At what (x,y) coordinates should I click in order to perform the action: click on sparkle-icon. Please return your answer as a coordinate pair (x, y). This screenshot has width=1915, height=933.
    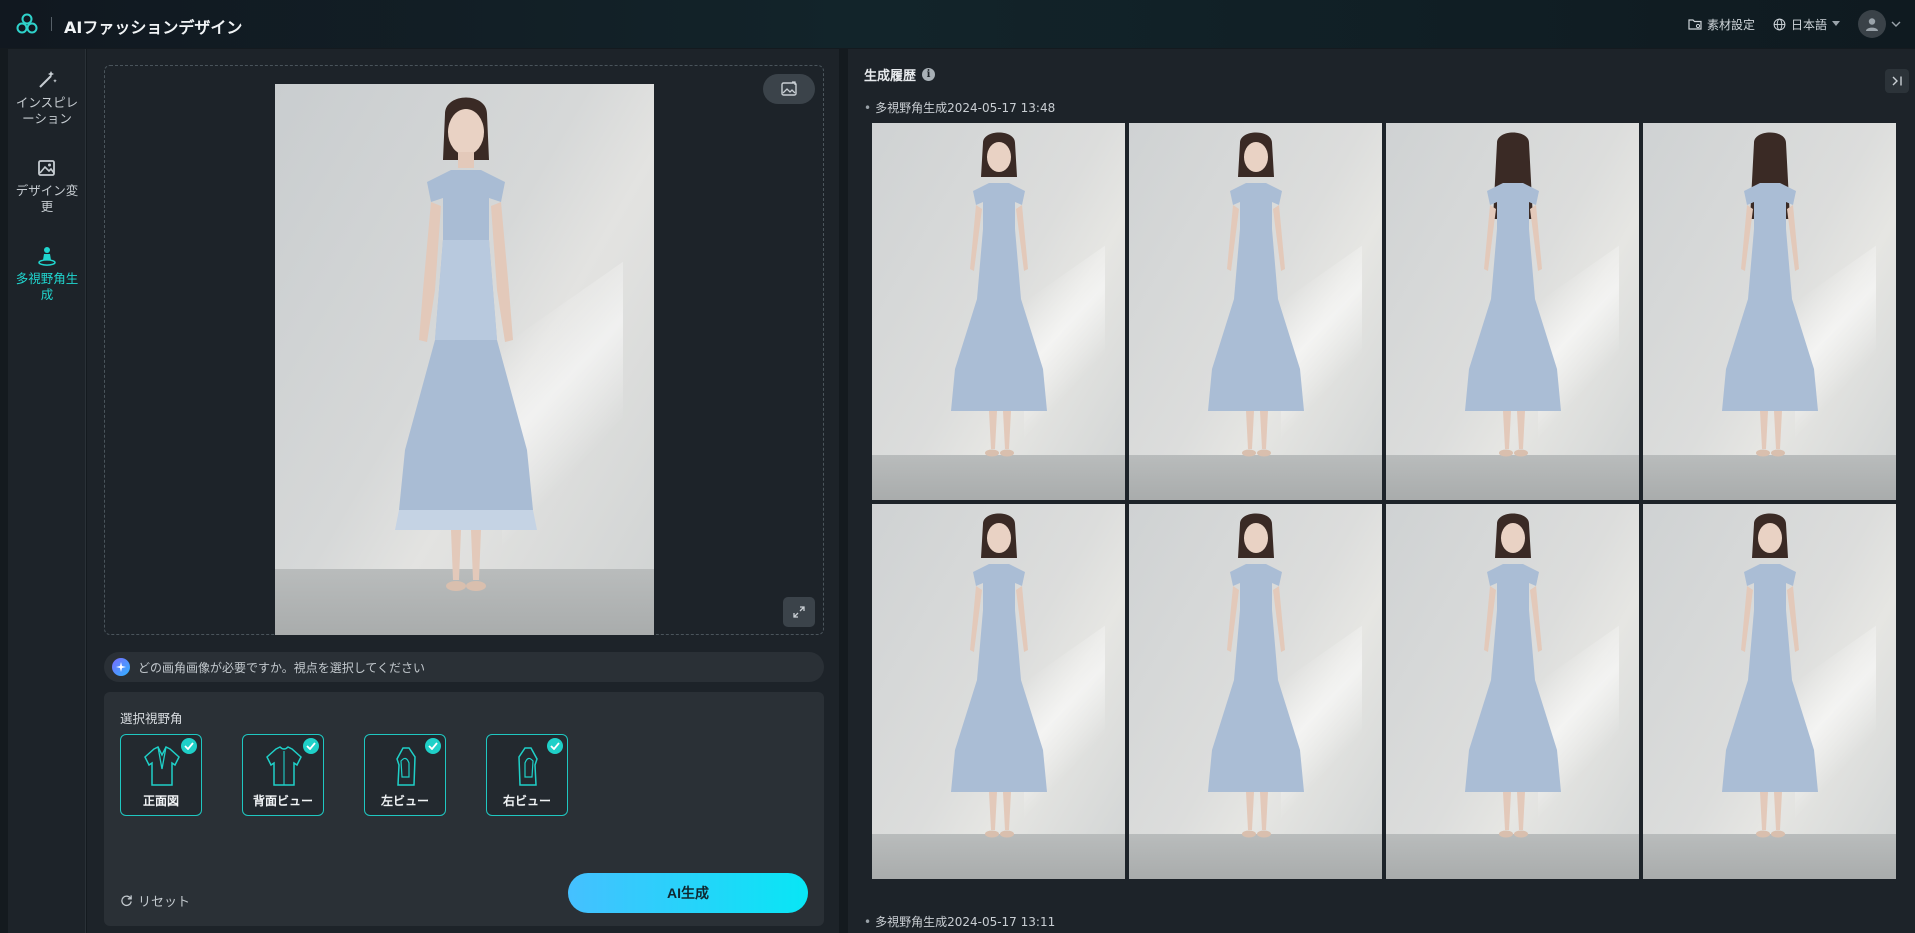
    Looking at the image, I should click on (121, 667).